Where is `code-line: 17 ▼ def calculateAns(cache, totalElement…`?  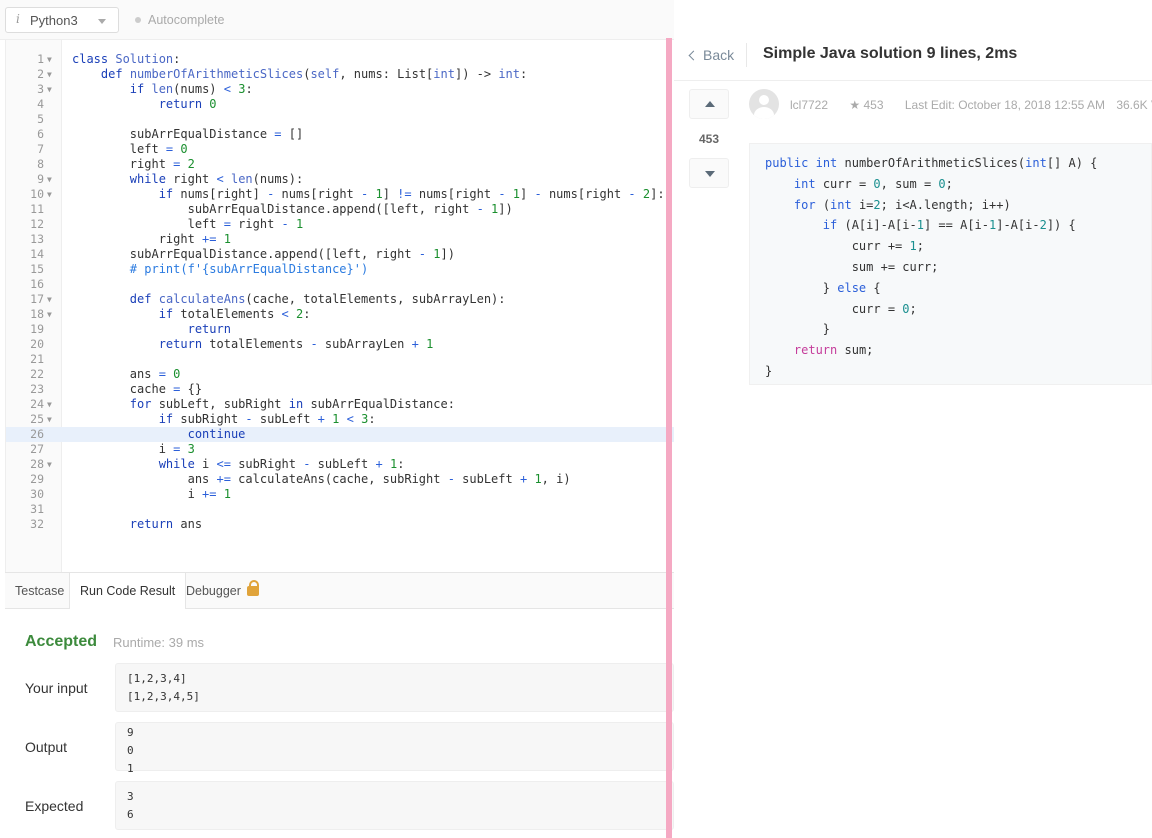
code-line: 17 ▼ def calculateAns(cache, totalElement… is located at coordinates (340, 299).